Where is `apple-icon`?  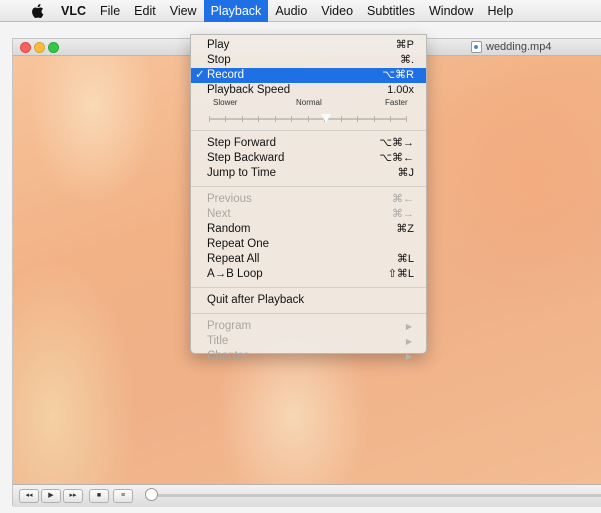 apple-icon is located at coordinates (37, 10).